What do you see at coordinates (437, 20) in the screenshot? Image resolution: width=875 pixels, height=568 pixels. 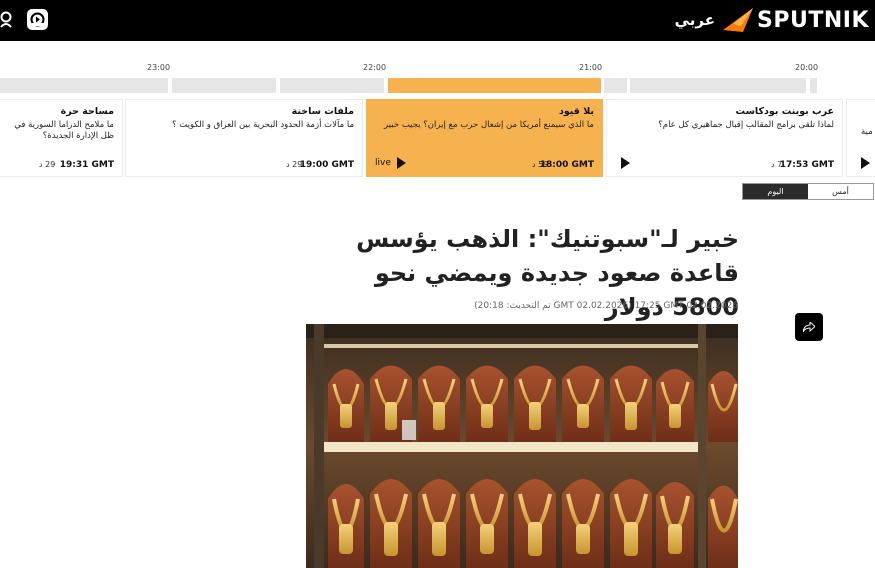 I see `top-bar: عربي SPUTNIK` at bounding box center [437, 20].